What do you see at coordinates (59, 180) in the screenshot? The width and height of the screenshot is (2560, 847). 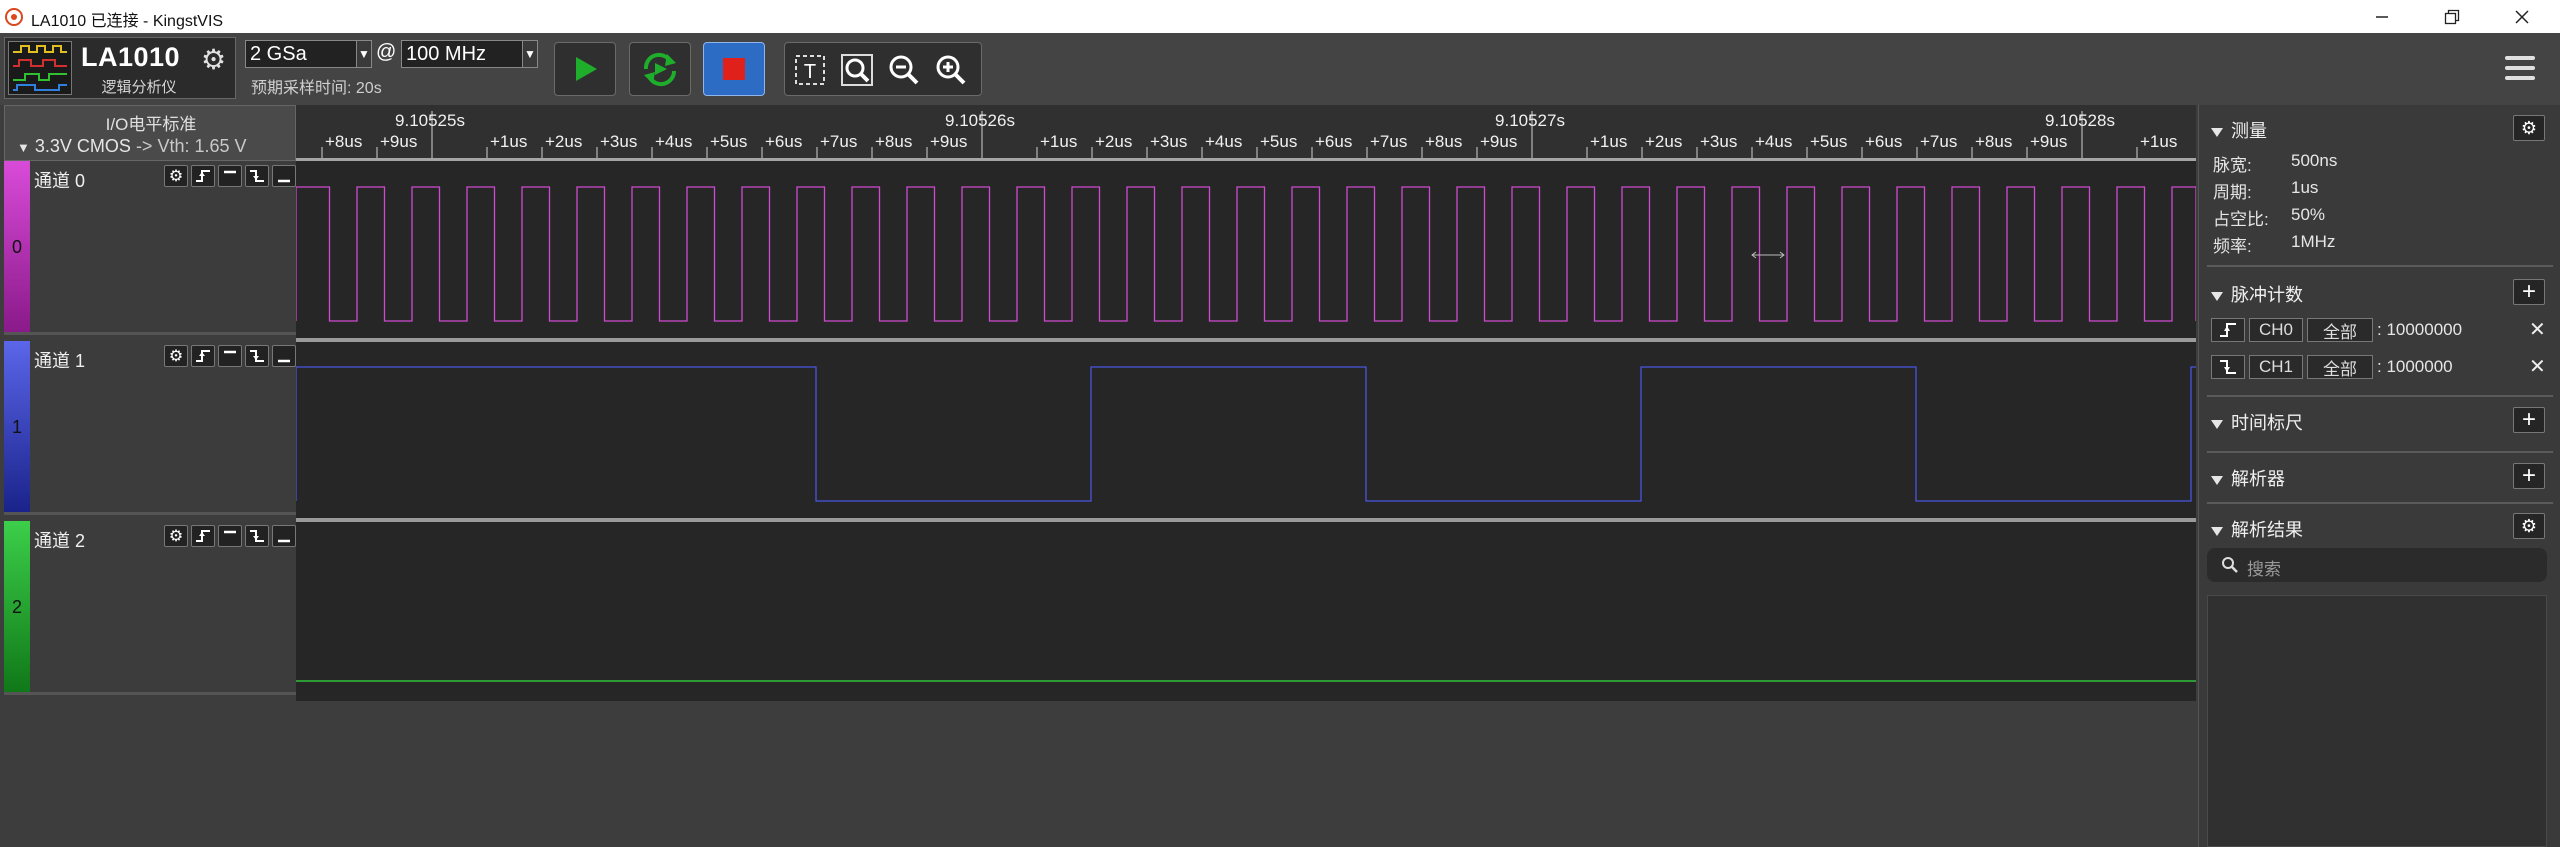 I see `channel-0-name: 通道 0` at bounding box center [59, 180].